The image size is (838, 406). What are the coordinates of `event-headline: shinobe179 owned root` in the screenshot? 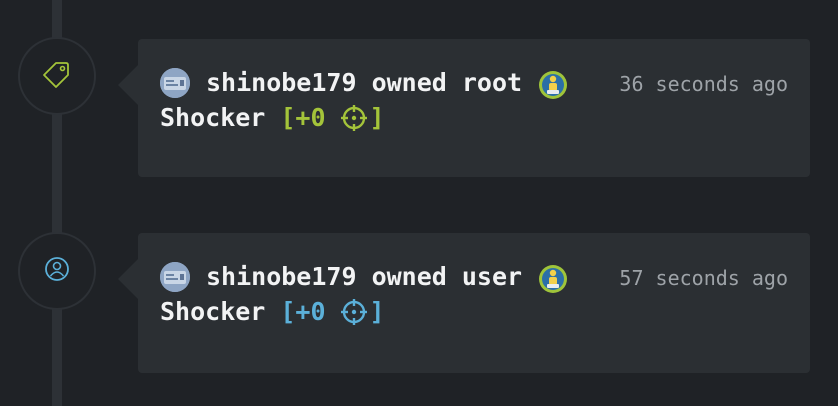 It's located at (364, 83).